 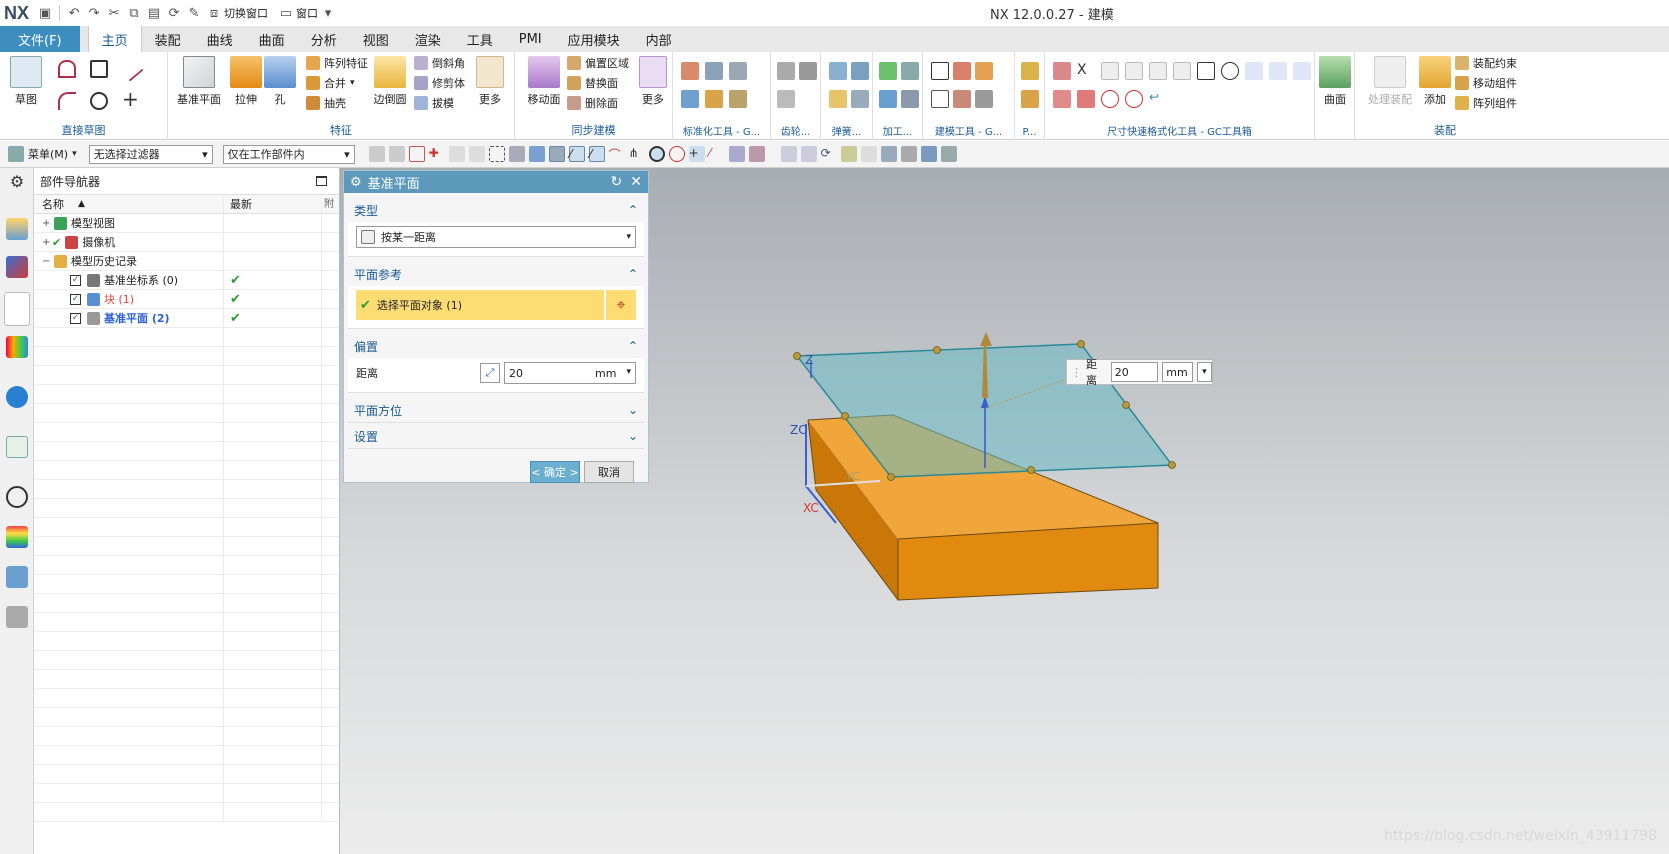 What do you see at coordinates (99, 69) in the screenshot?
I see `rectangle-icon` at bounding box center [99, 69].